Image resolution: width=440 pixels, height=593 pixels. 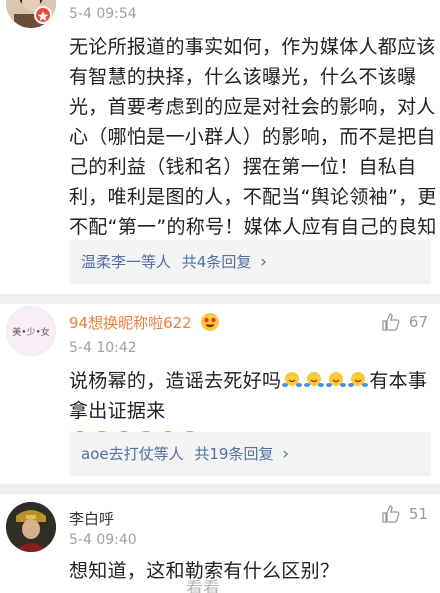 What do you see at coordinates (103, 348) in the screenshot?
I see `comment-time: 5-4 10:42` at bounding box center [103, 348].